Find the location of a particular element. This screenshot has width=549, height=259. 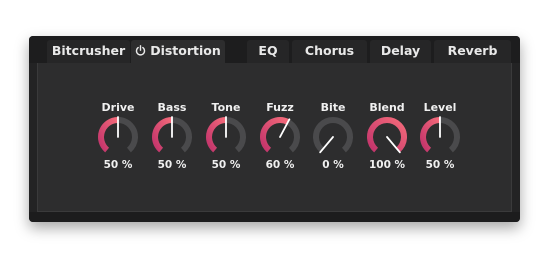

knob-label: Bass is located at coordinates (172, 107).